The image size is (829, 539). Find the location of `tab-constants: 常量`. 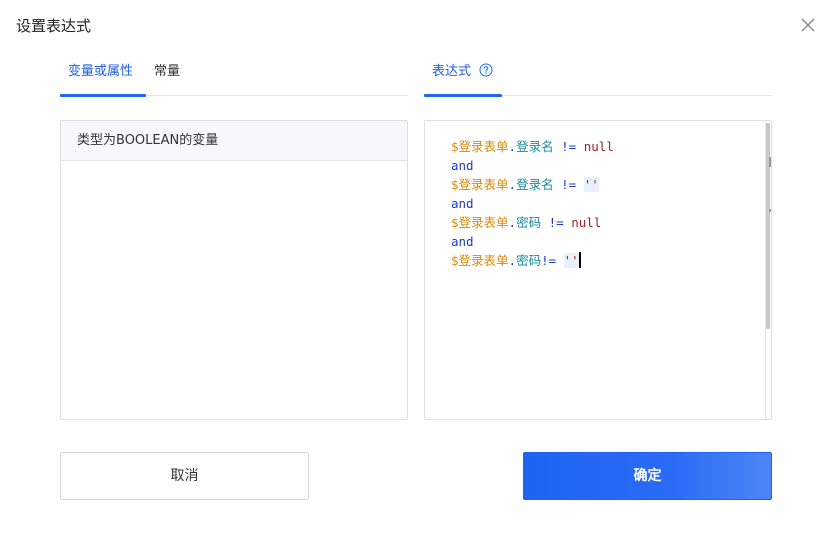

tab-constants: 常量 is located at coordinates (174, 77).